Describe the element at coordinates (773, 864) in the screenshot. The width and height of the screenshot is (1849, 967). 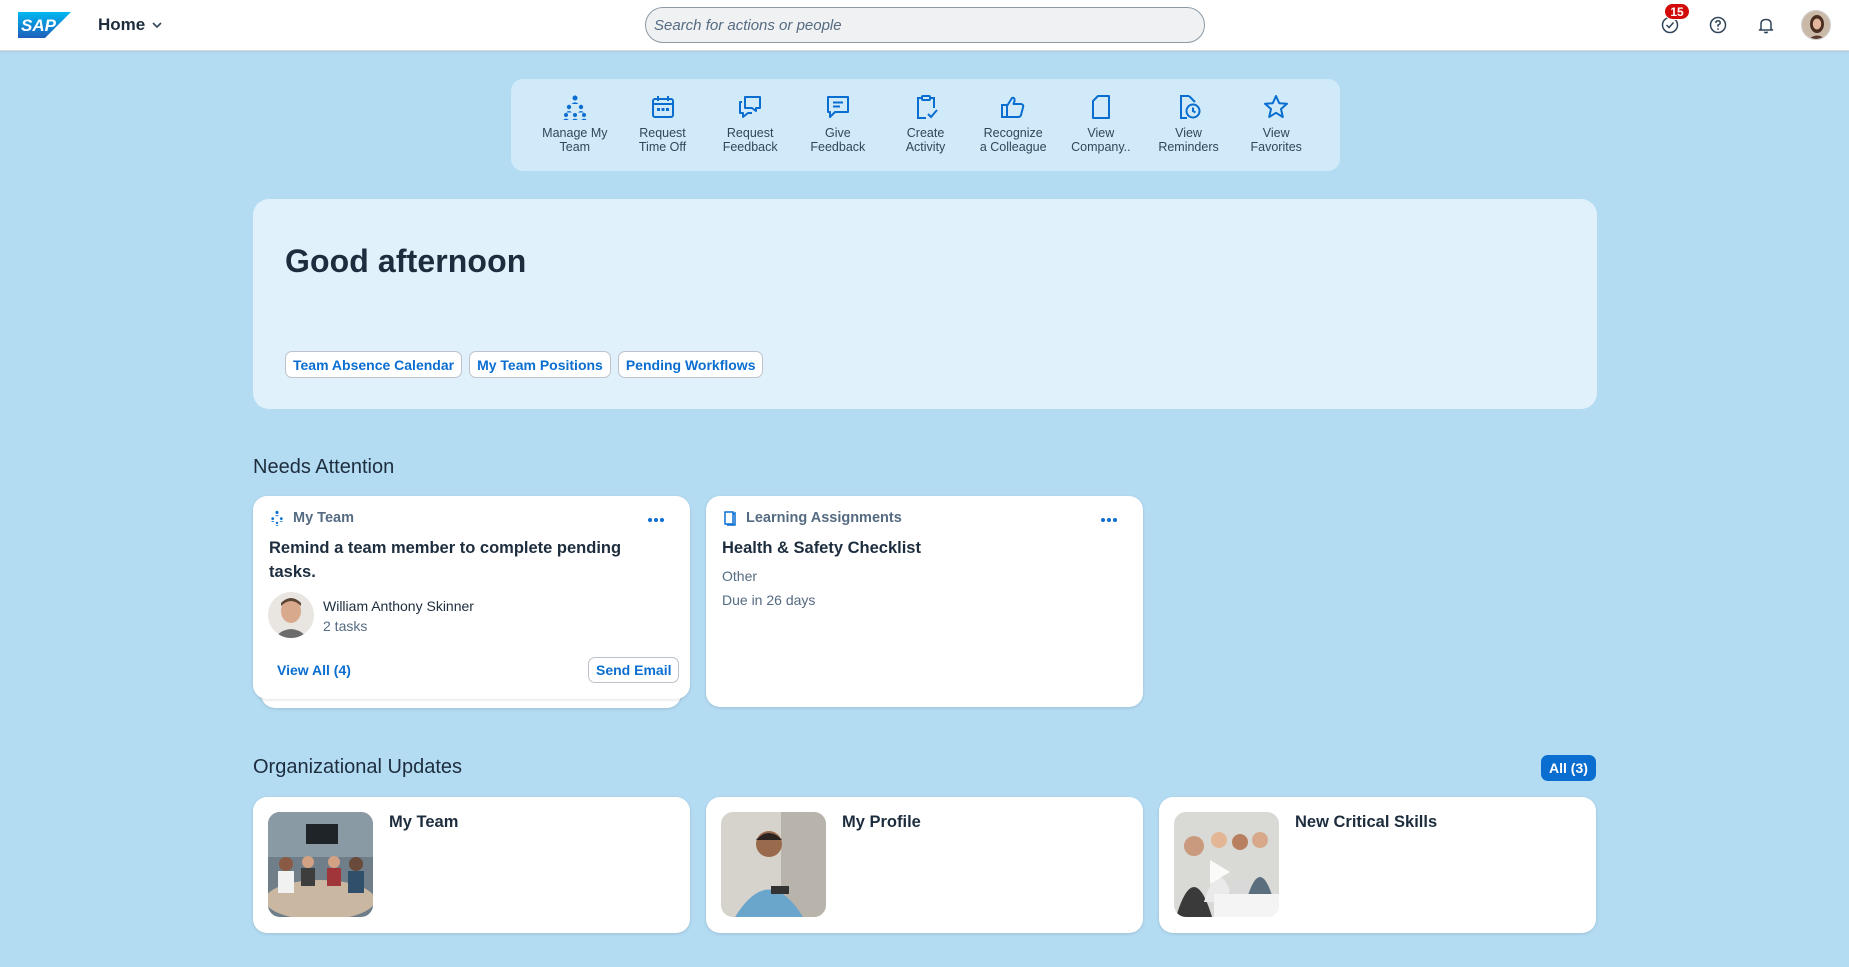
I see `profile-photo` at that location.